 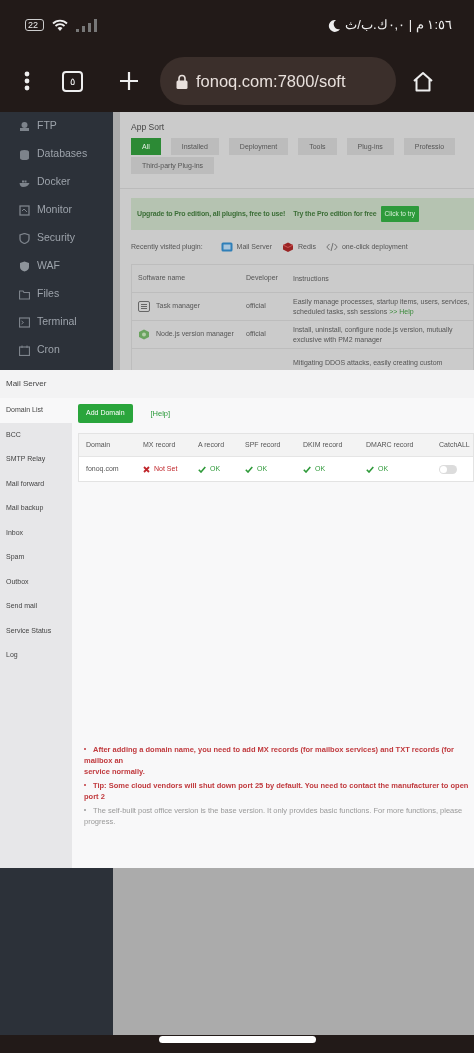 I want to click on folder-icon, so click(x=24, y=294).